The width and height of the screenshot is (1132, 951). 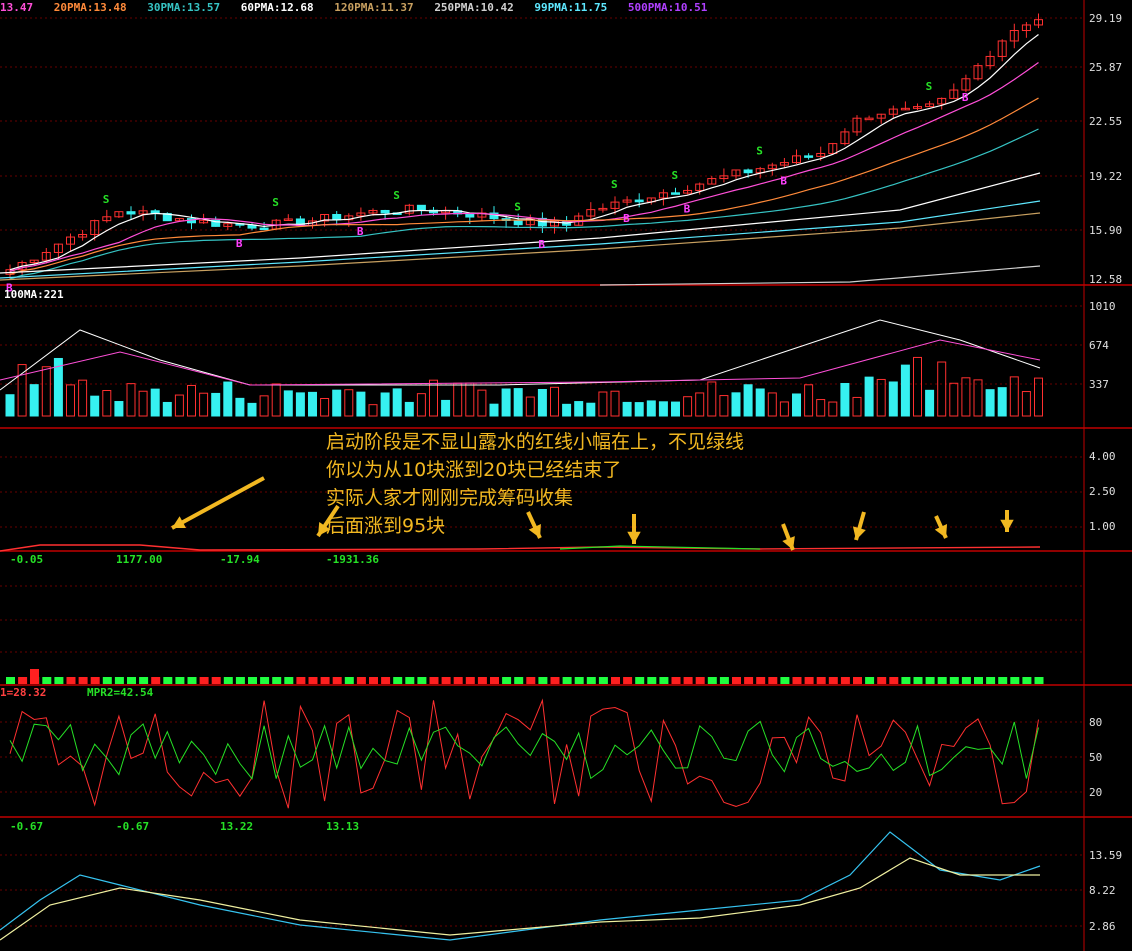 I want to click on price-axis-label: 29.19, so click(x=1106, y=18).